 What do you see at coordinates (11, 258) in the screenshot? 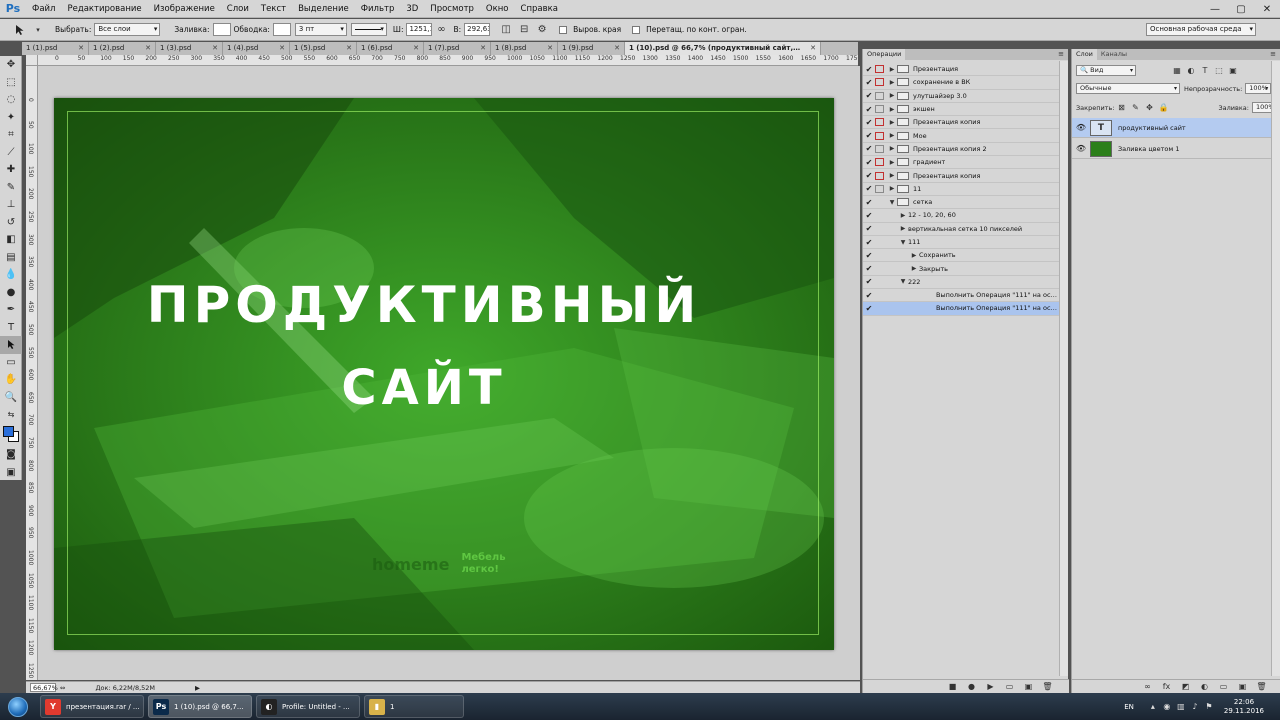
I see `gradient-tool-icon: ▤` at bounding box center [11, 258].